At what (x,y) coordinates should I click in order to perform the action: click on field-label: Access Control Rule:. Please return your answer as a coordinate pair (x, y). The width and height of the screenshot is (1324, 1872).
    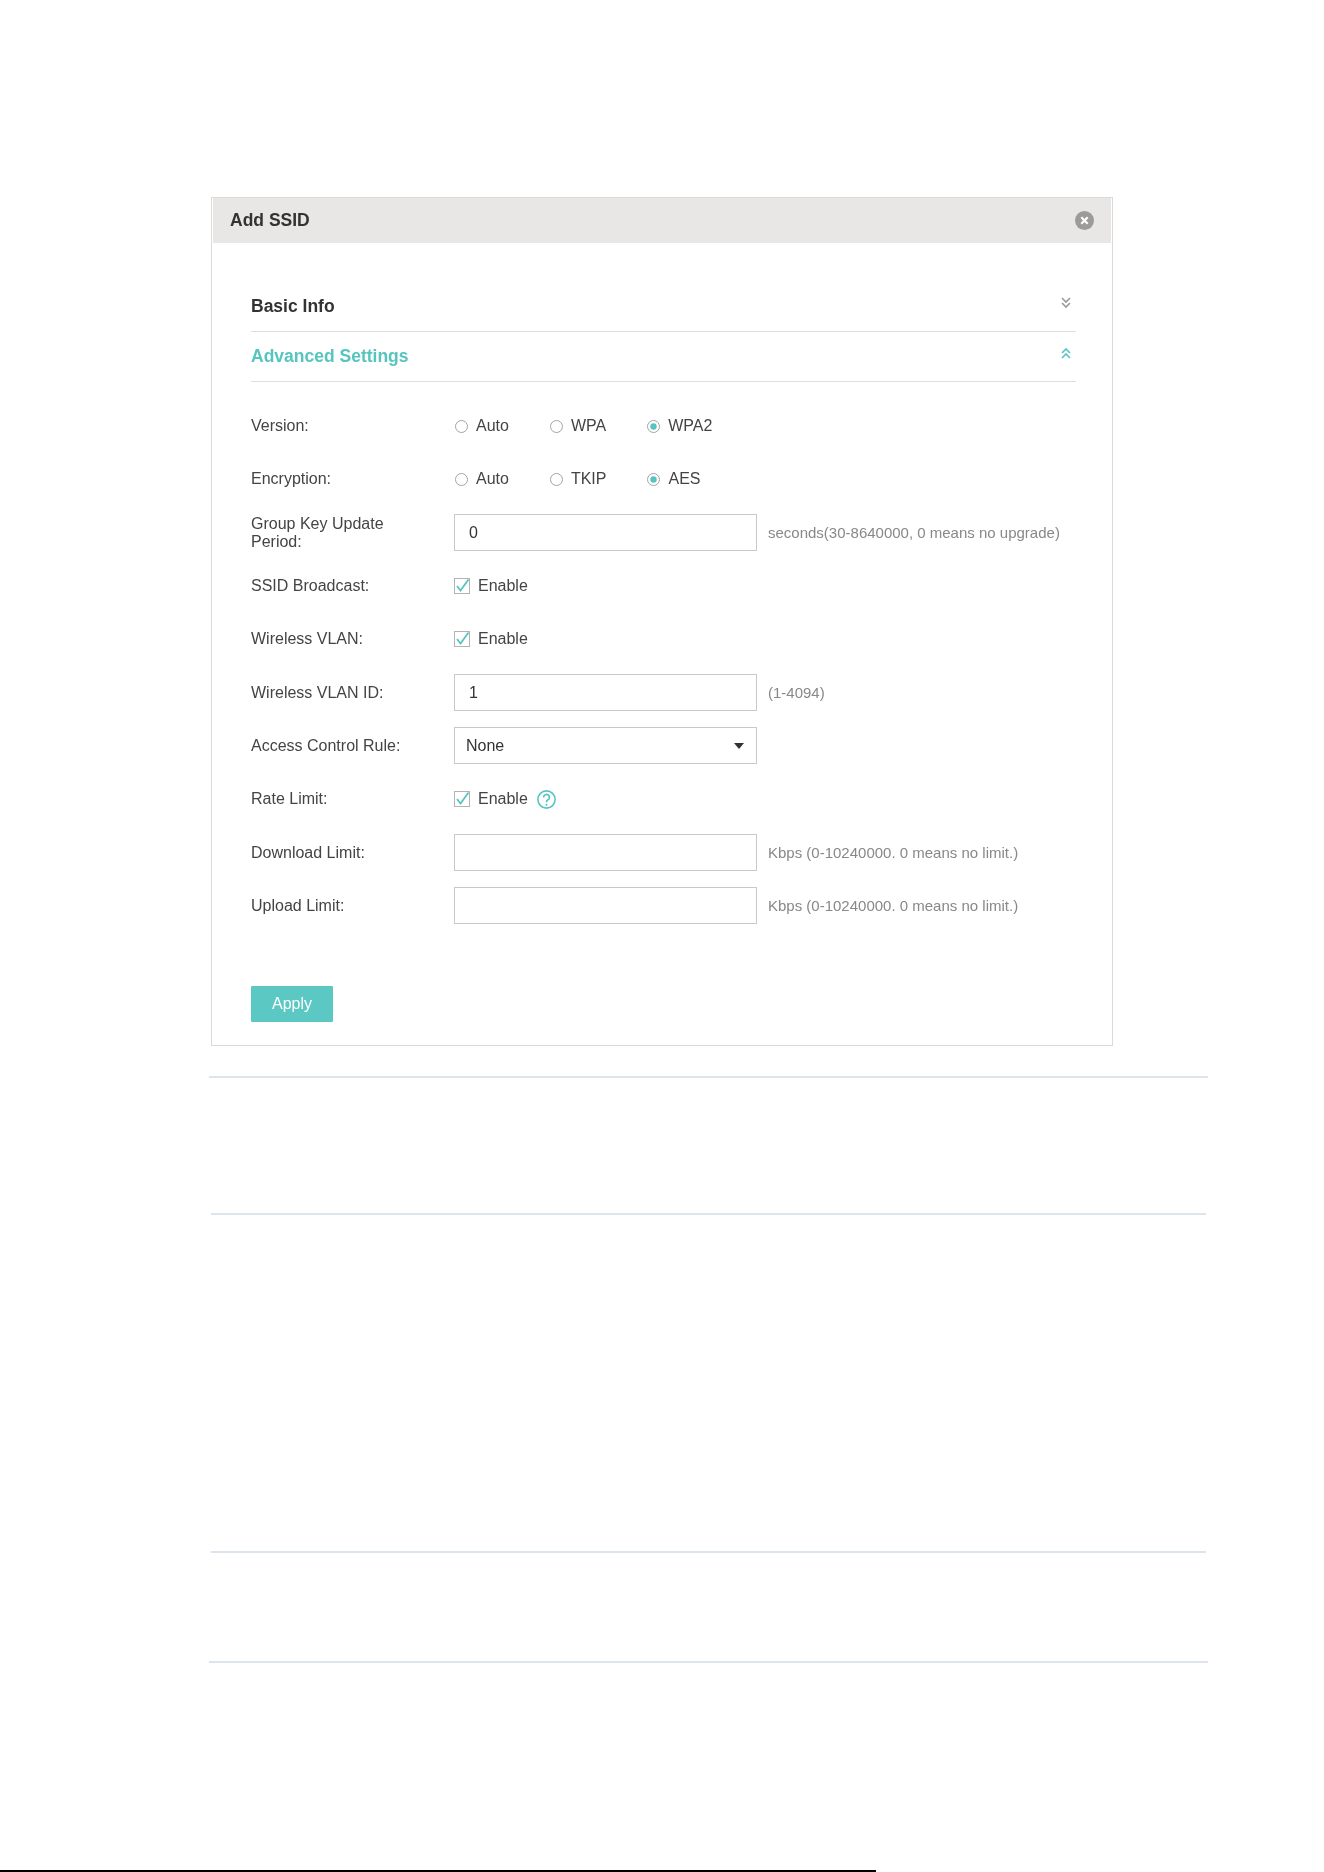
    Looking at the image, I should click on (326, 745).